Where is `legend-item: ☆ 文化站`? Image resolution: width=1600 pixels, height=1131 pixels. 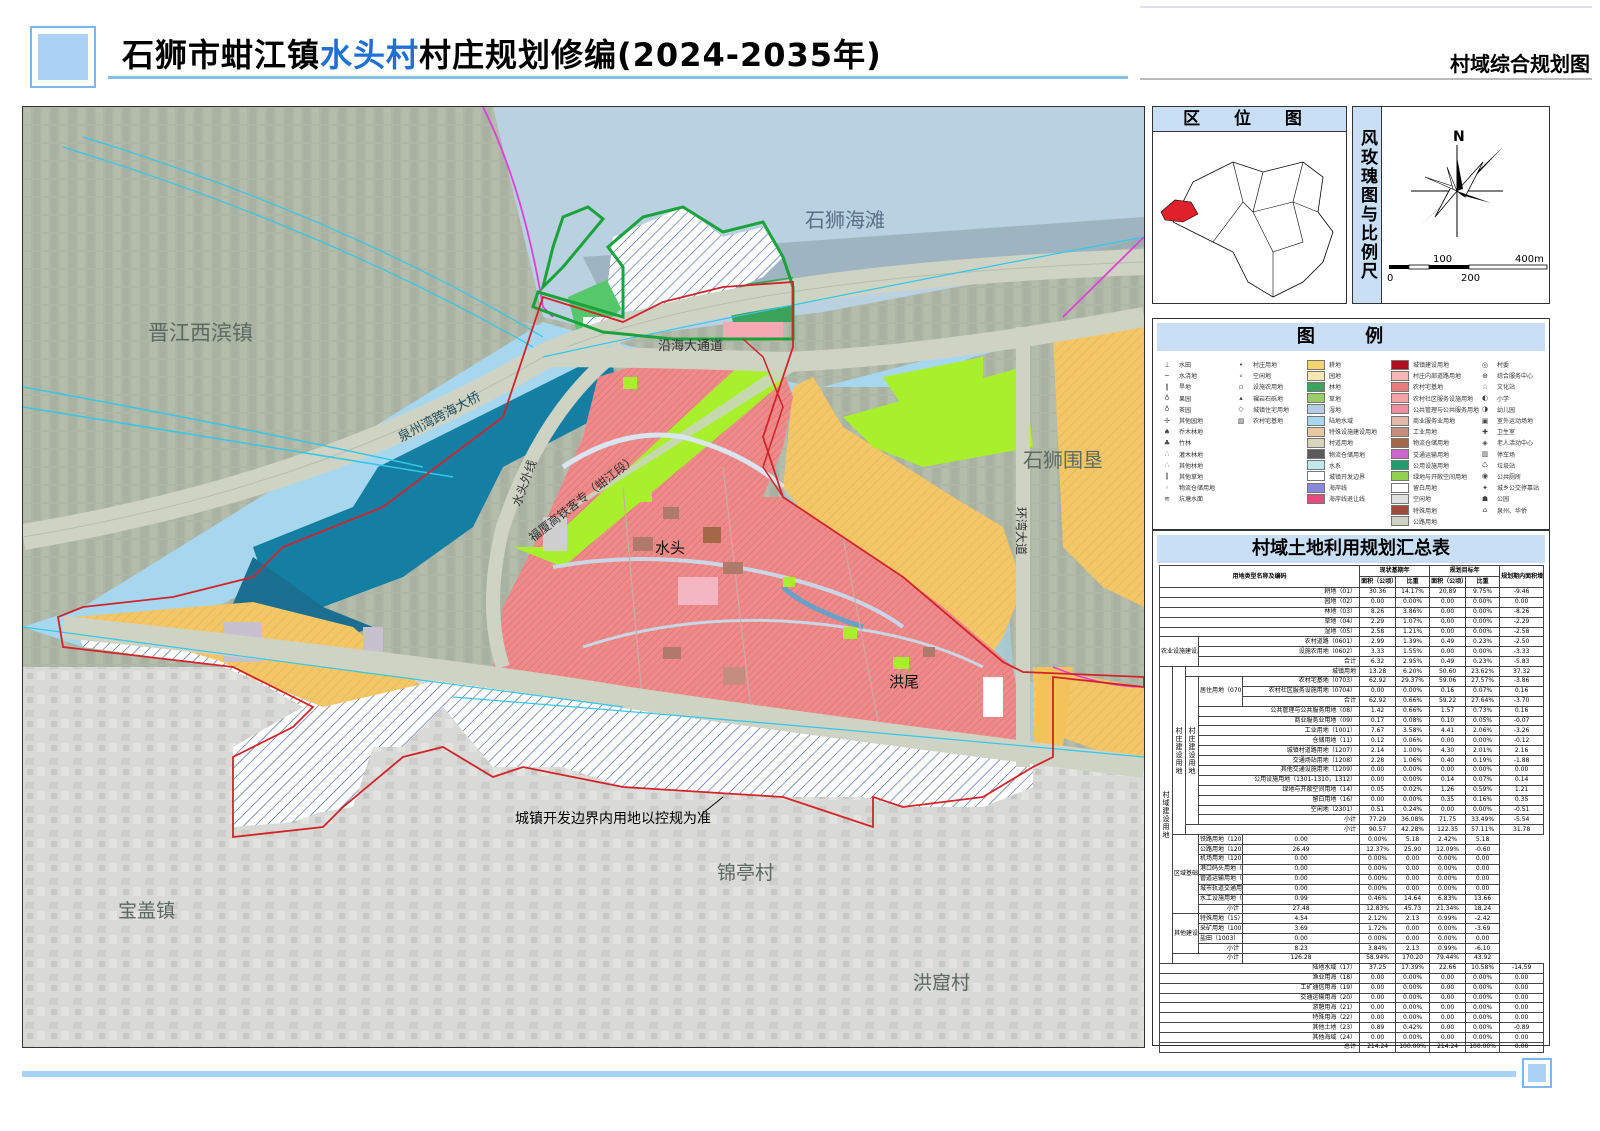 legend-item: ☆ 文化站 is located at coordinates (1508, 386).